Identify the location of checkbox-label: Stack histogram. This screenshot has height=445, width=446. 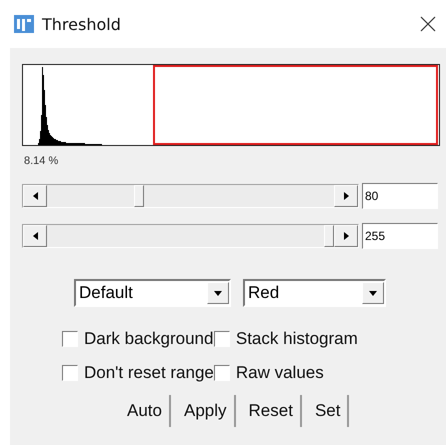
(297, 339).